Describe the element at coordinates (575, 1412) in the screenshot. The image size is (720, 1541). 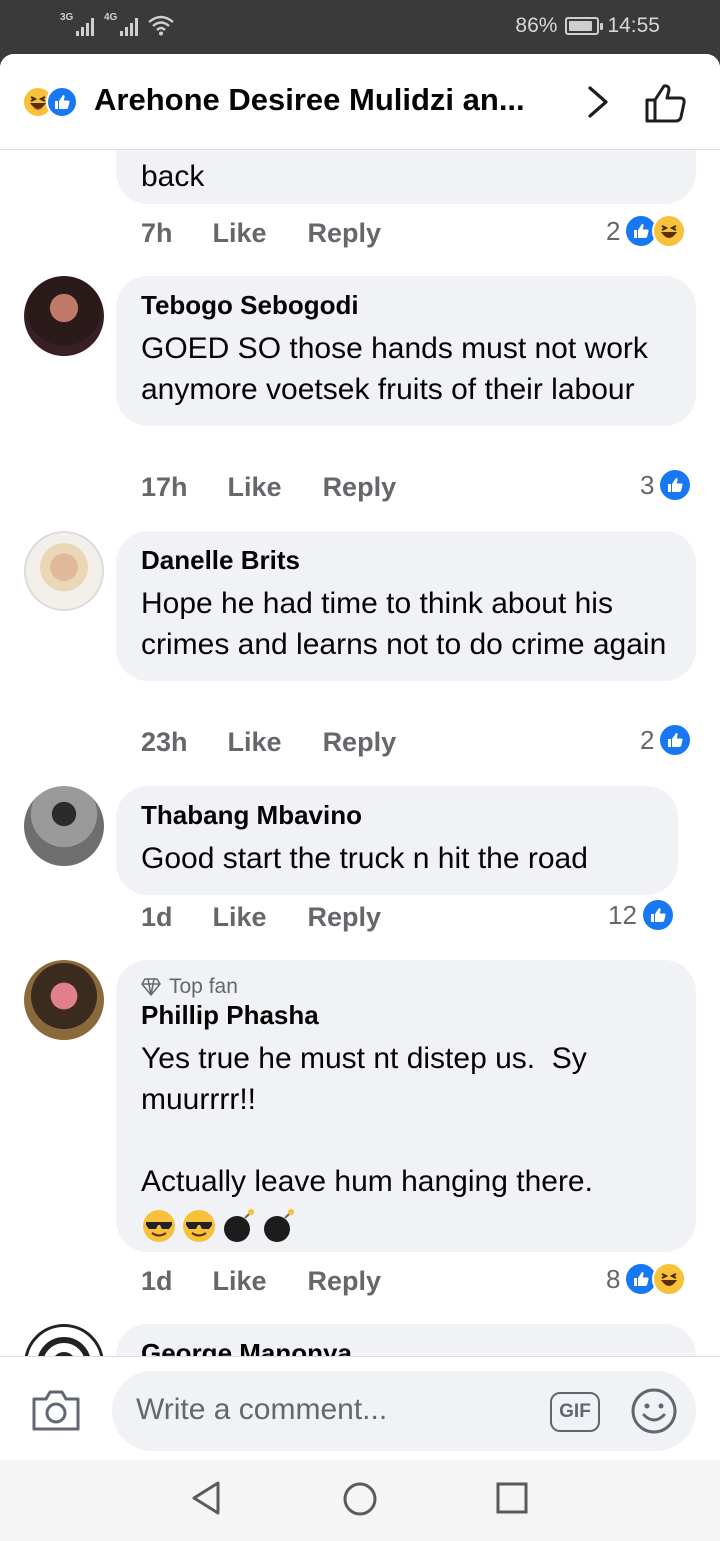
I see `gif-icon: GIF` at that location.